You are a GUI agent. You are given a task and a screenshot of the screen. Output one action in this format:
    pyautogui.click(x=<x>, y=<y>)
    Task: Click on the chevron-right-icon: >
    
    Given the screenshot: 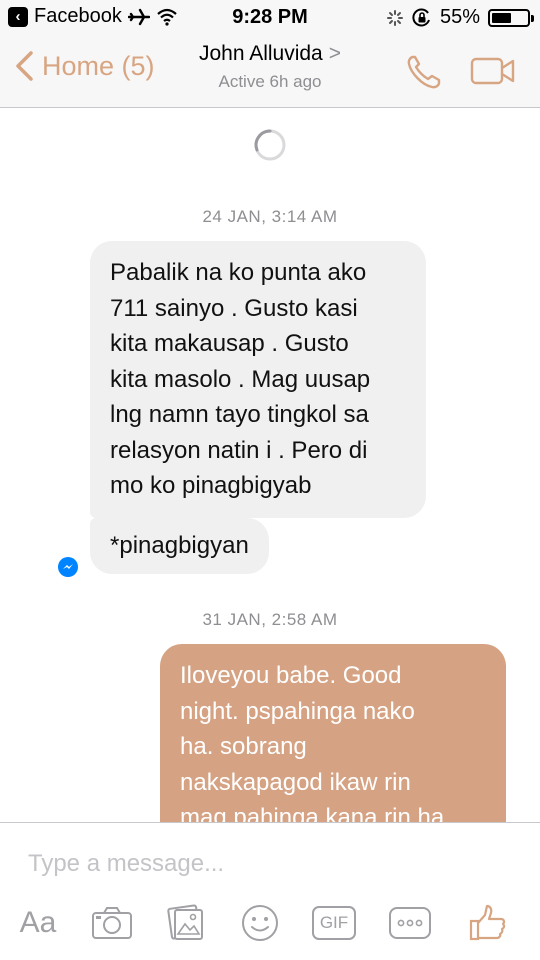 What is the action you would take?
    pyautogui.click(x=335, y=53)
    